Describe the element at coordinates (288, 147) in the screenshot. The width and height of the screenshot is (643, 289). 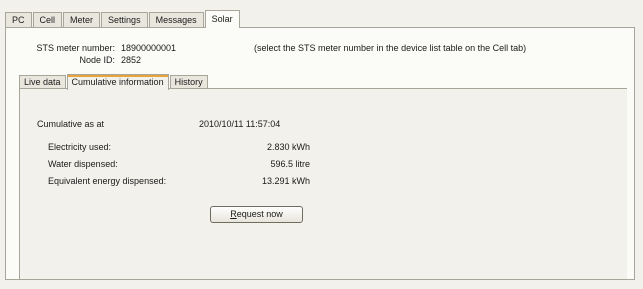
I see `electricity-used-value: 2.830 kWh` at that location.